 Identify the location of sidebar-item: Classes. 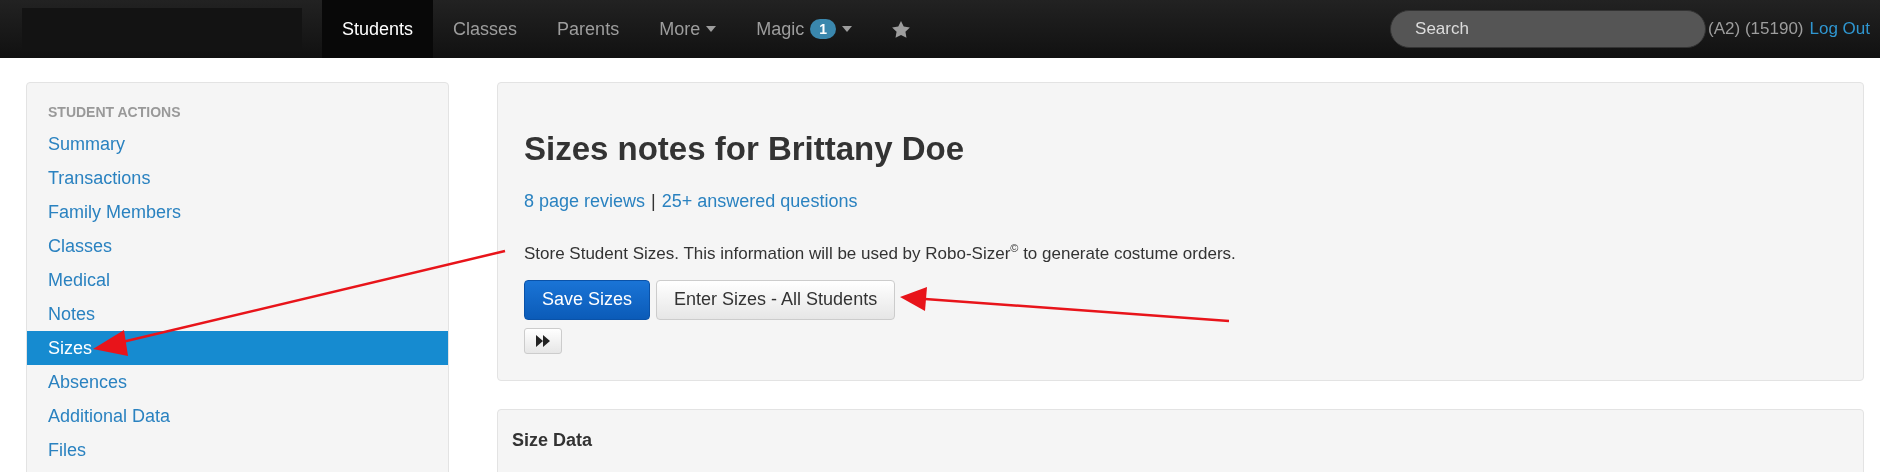
(237, 246).